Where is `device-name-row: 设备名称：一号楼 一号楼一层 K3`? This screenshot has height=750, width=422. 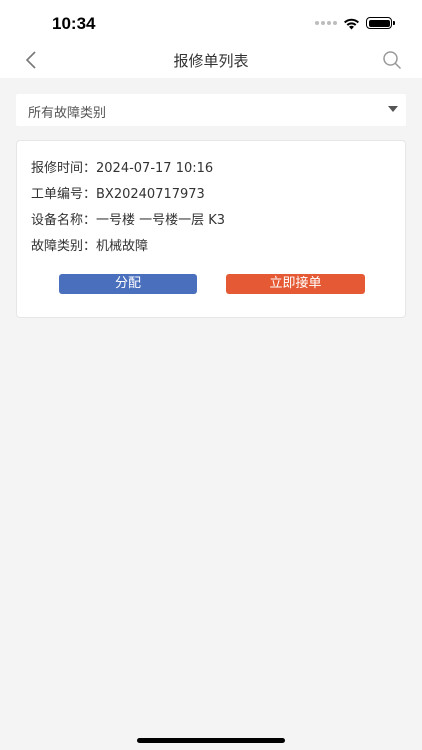
device-name-row: 设备名称：一号楼 一号楼一层 K3 is located at coordinates (128, 218).